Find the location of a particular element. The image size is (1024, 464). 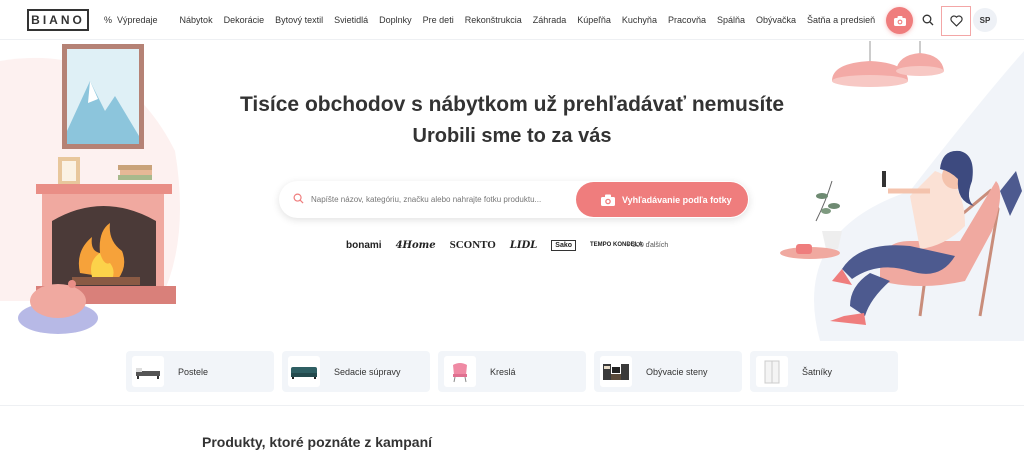

search-bar: Vyhľadávanie podľa fotky is located at coordinates (514, 199).